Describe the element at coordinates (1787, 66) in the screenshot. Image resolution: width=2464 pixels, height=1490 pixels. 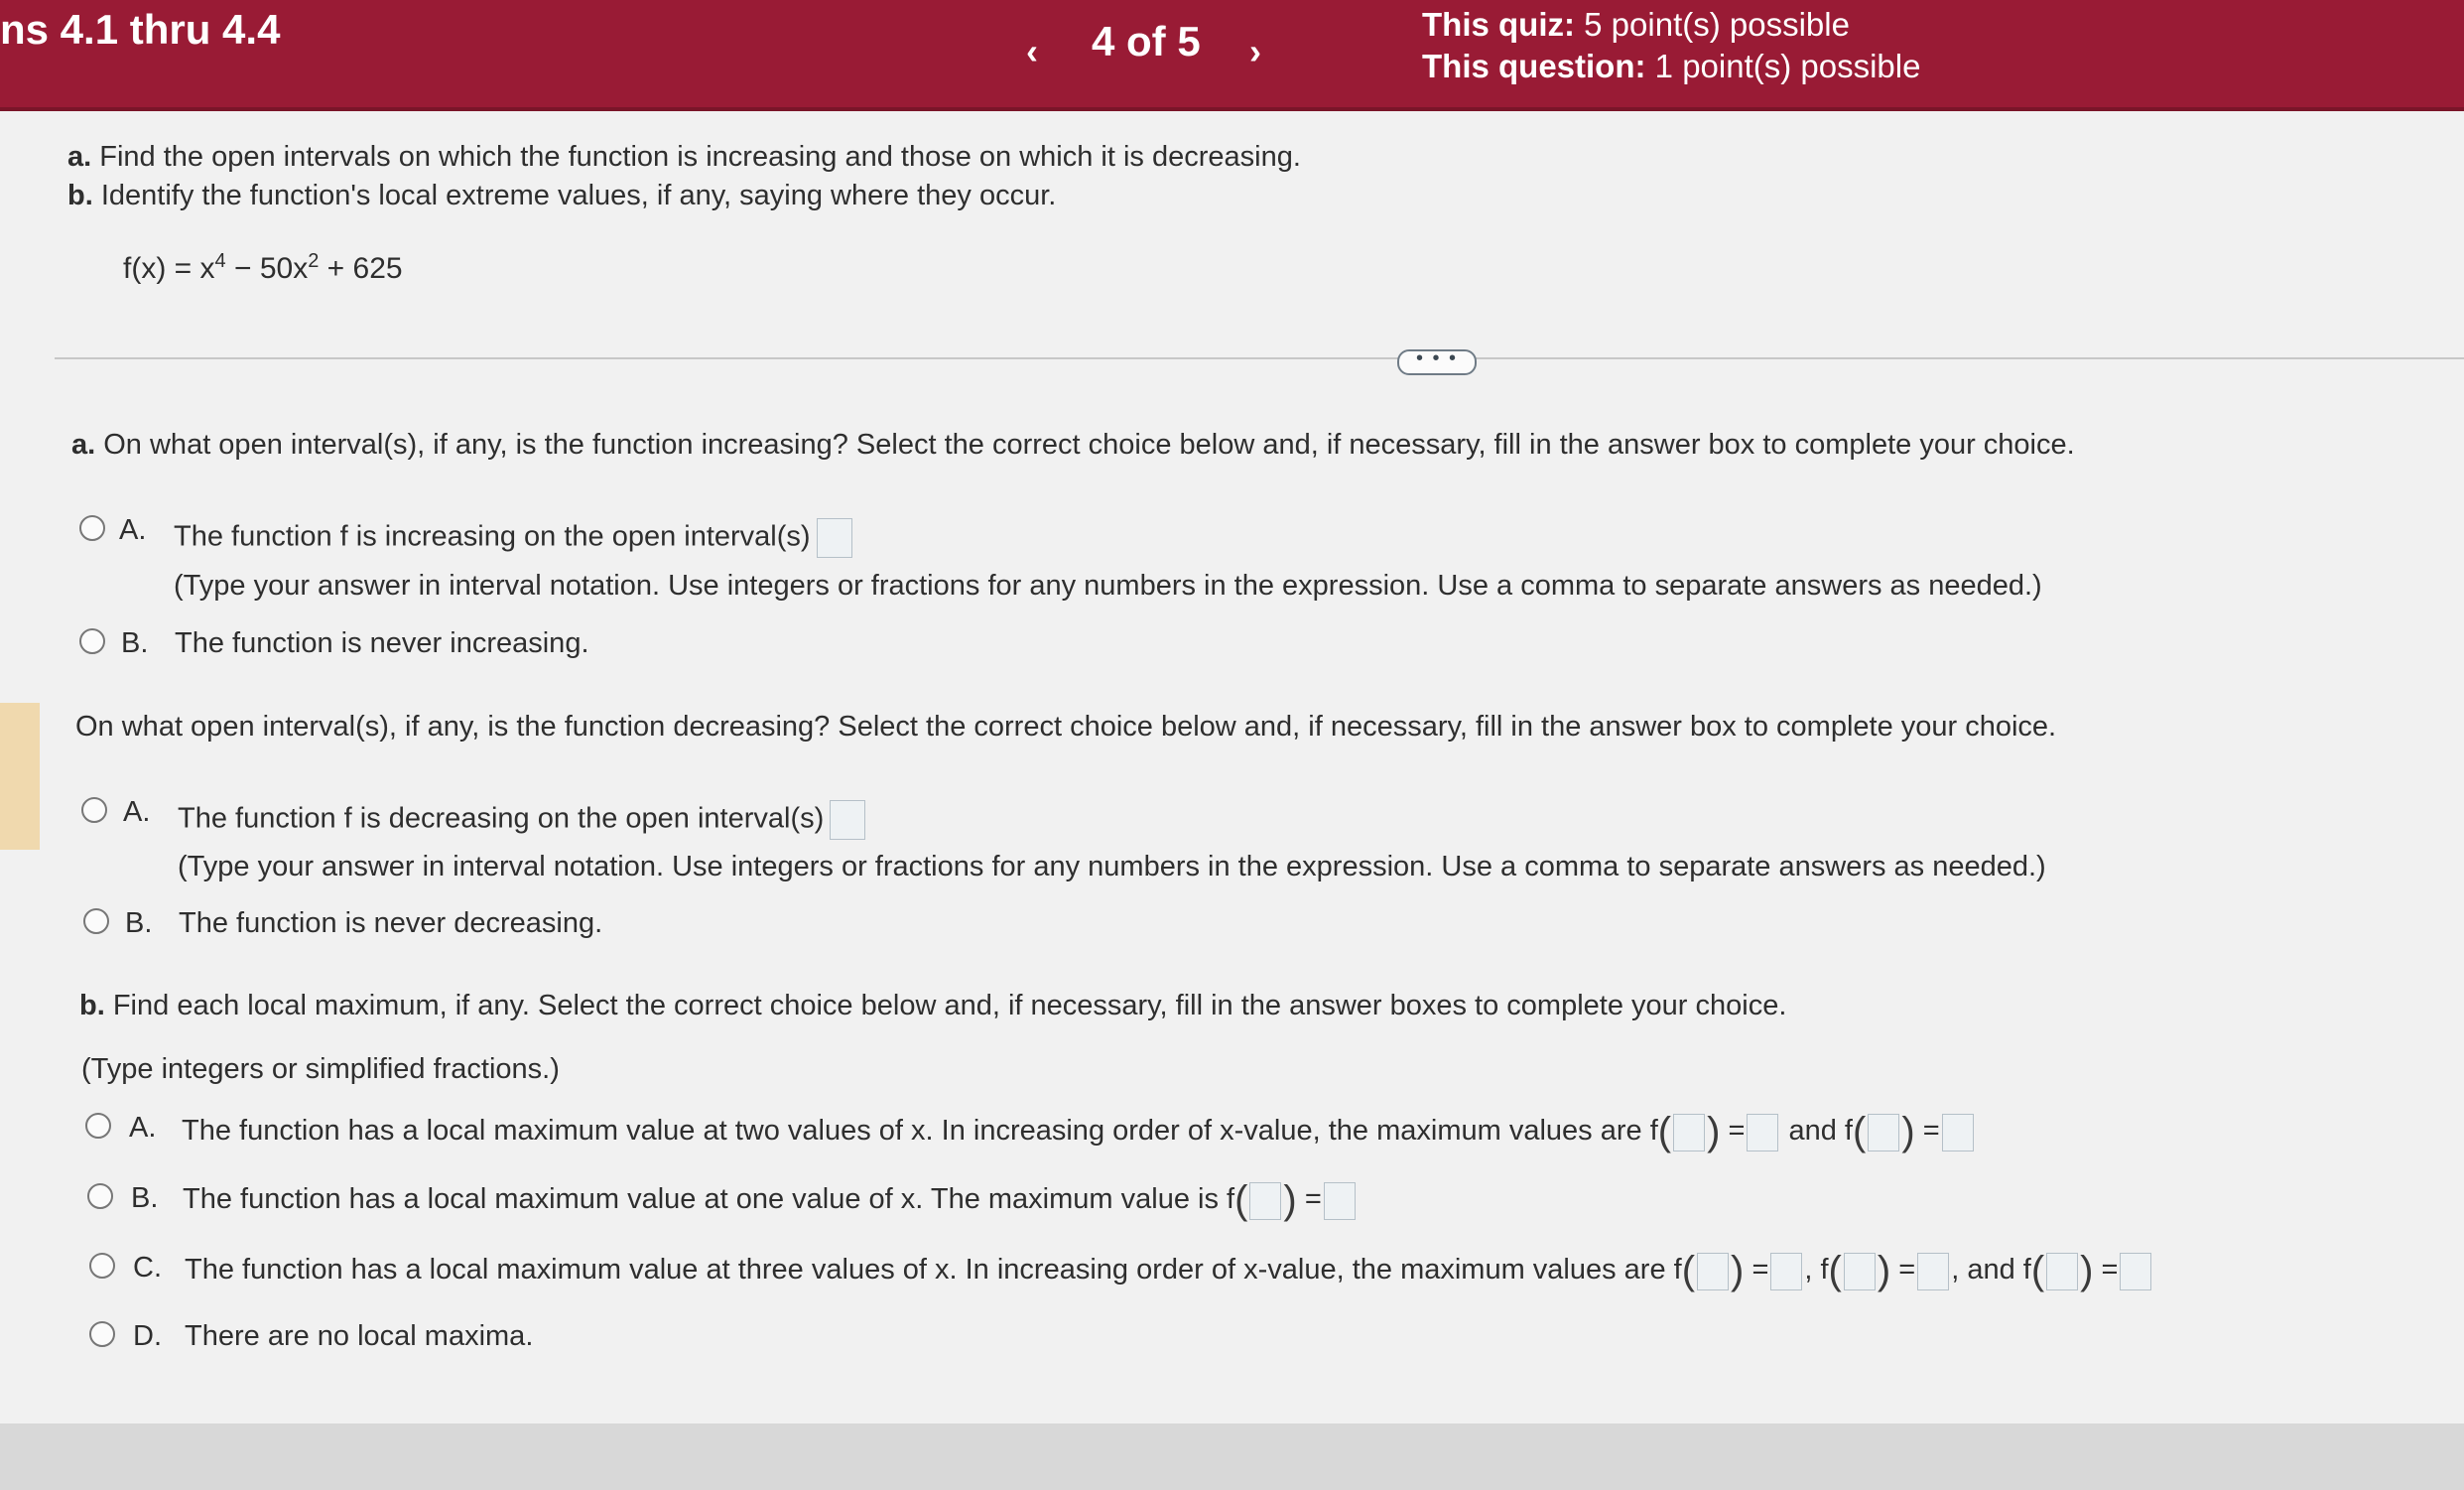
I see `question-points-value: 1 point(s) possible` at that location.